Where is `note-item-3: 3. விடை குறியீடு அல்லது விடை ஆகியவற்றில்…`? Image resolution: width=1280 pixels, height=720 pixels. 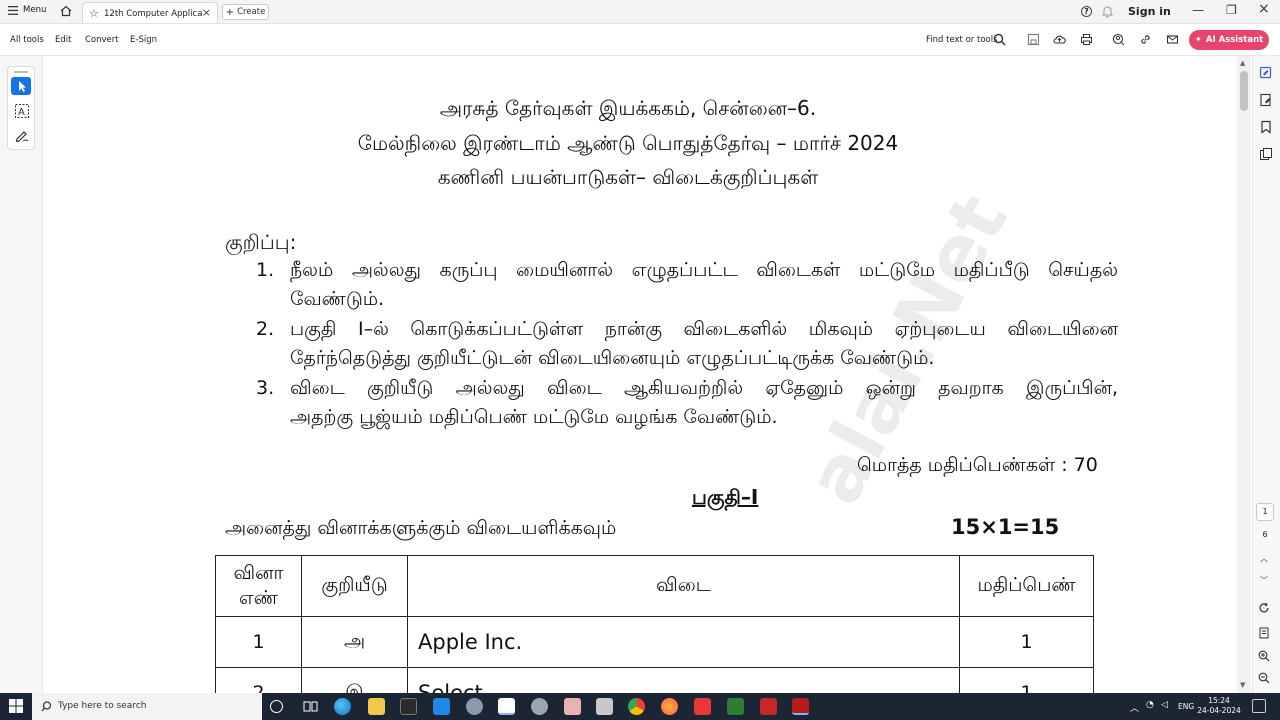
note-item-3: 3. விடை குறியீடு அல்லது விடை ஆகியவற்றில்… is located at coordinates (687, 404).